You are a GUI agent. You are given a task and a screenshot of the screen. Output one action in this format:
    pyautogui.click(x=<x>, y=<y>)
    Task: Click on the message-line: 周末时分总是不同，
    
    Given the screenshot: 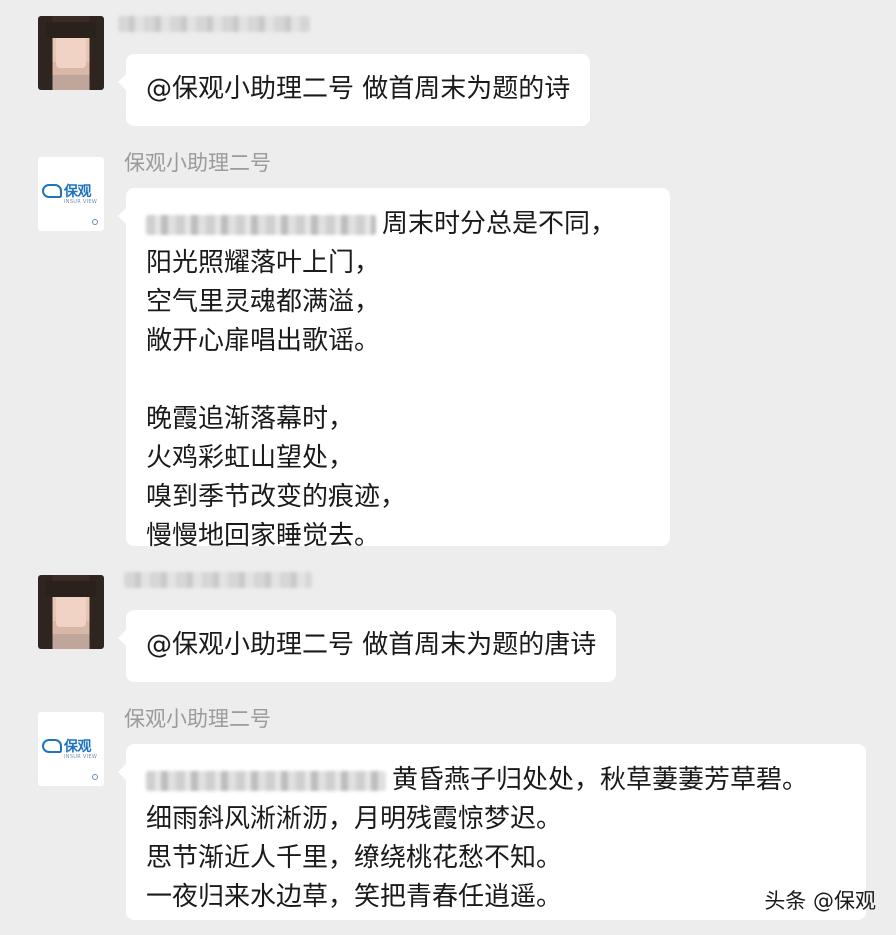 What is the action you would take?
    pyautogui.click(x=398, y=224)
    